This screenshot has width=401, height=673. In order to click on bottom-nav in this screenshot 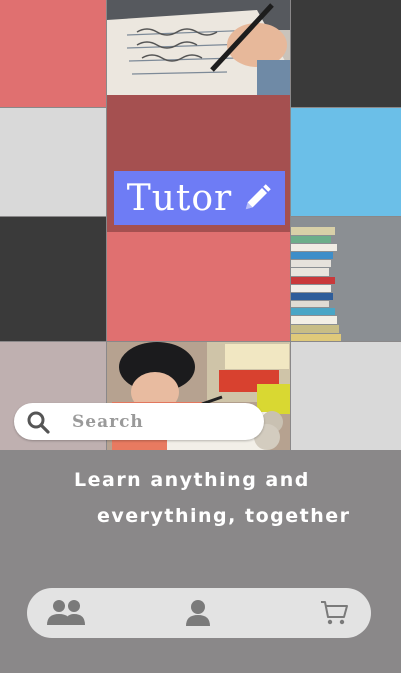, I will do `click(199, 613)`.